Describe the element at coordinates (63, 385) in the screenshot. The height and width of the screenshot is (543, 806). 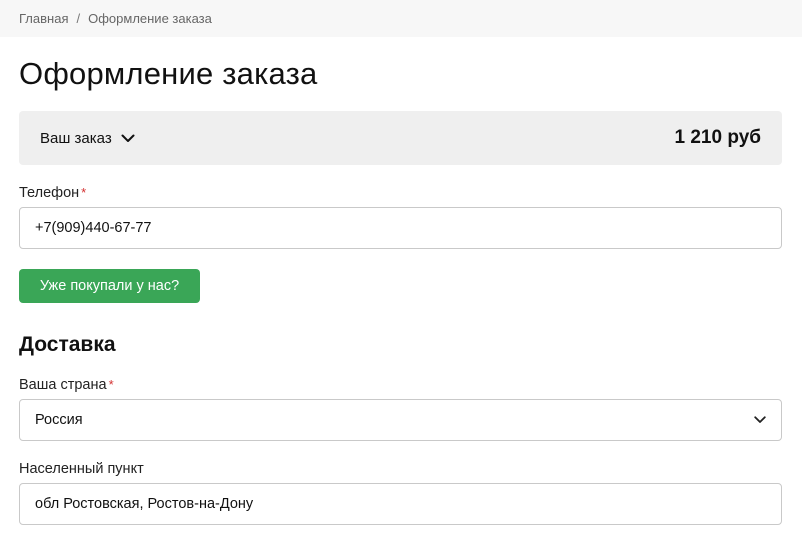
I see `country-label-text: Ваша страна` at that location.